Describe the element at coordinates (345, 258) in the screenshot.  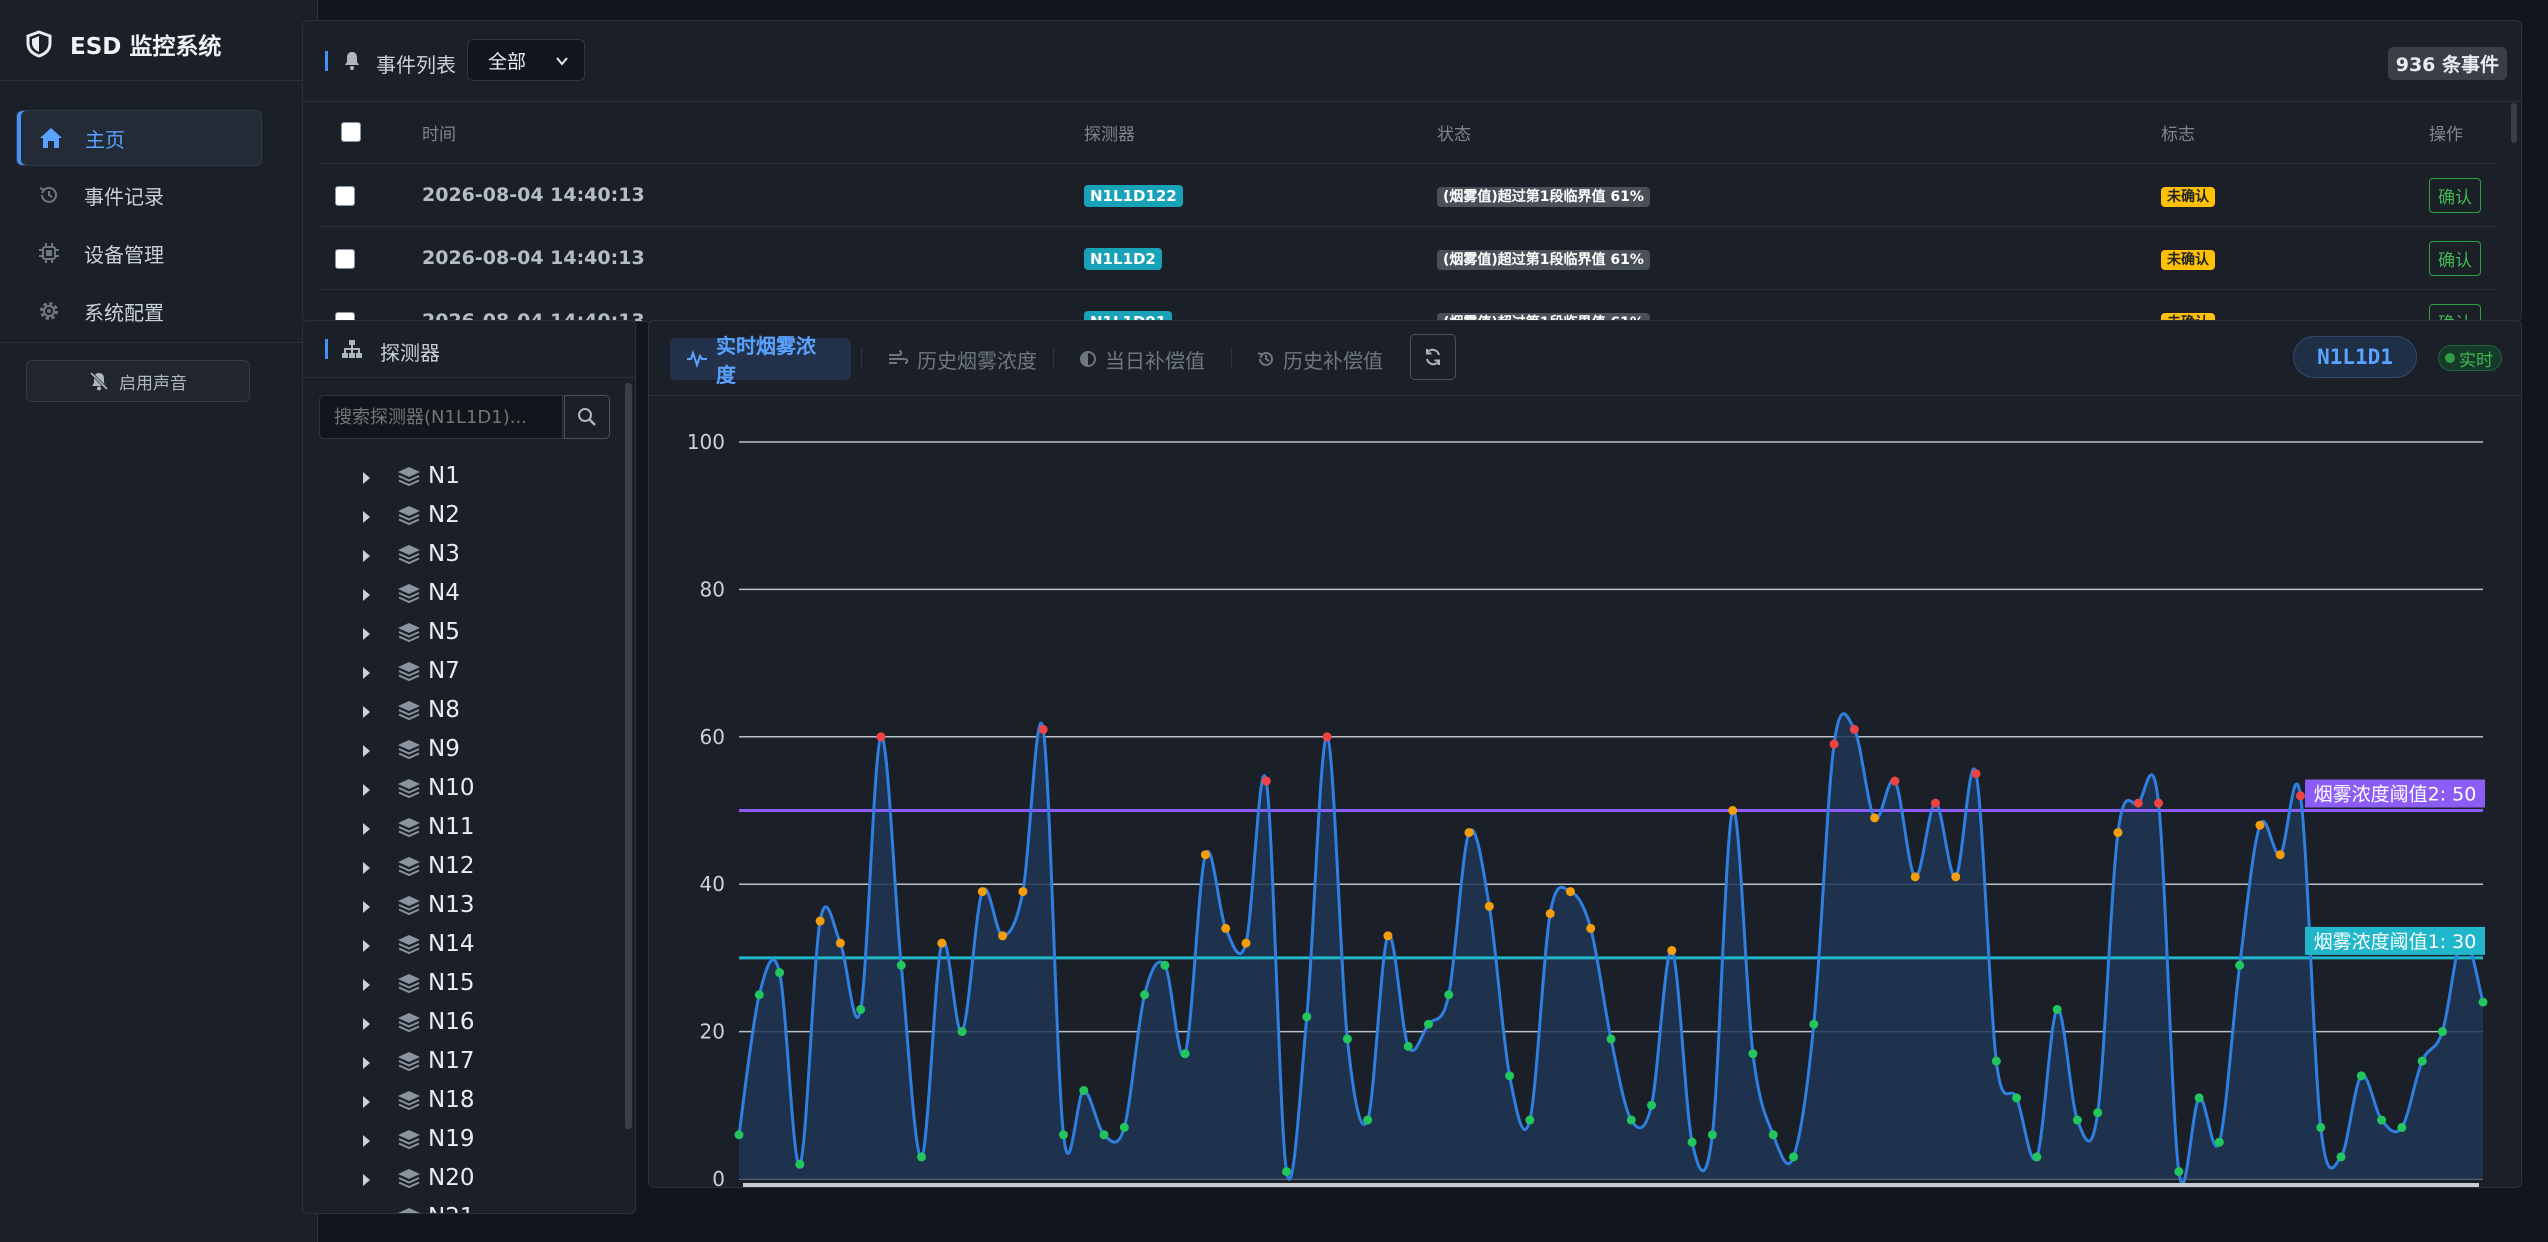
I see `row-checkbox` at that location.